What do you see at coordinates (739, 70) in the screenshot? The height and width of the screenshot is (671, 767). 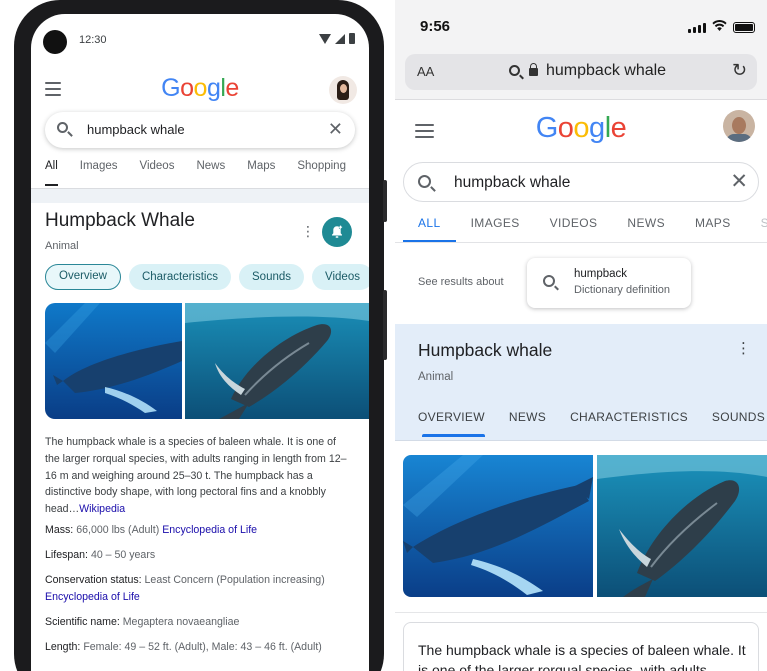 I see `reload-icon: ↻` at bounding box center [739, 70].